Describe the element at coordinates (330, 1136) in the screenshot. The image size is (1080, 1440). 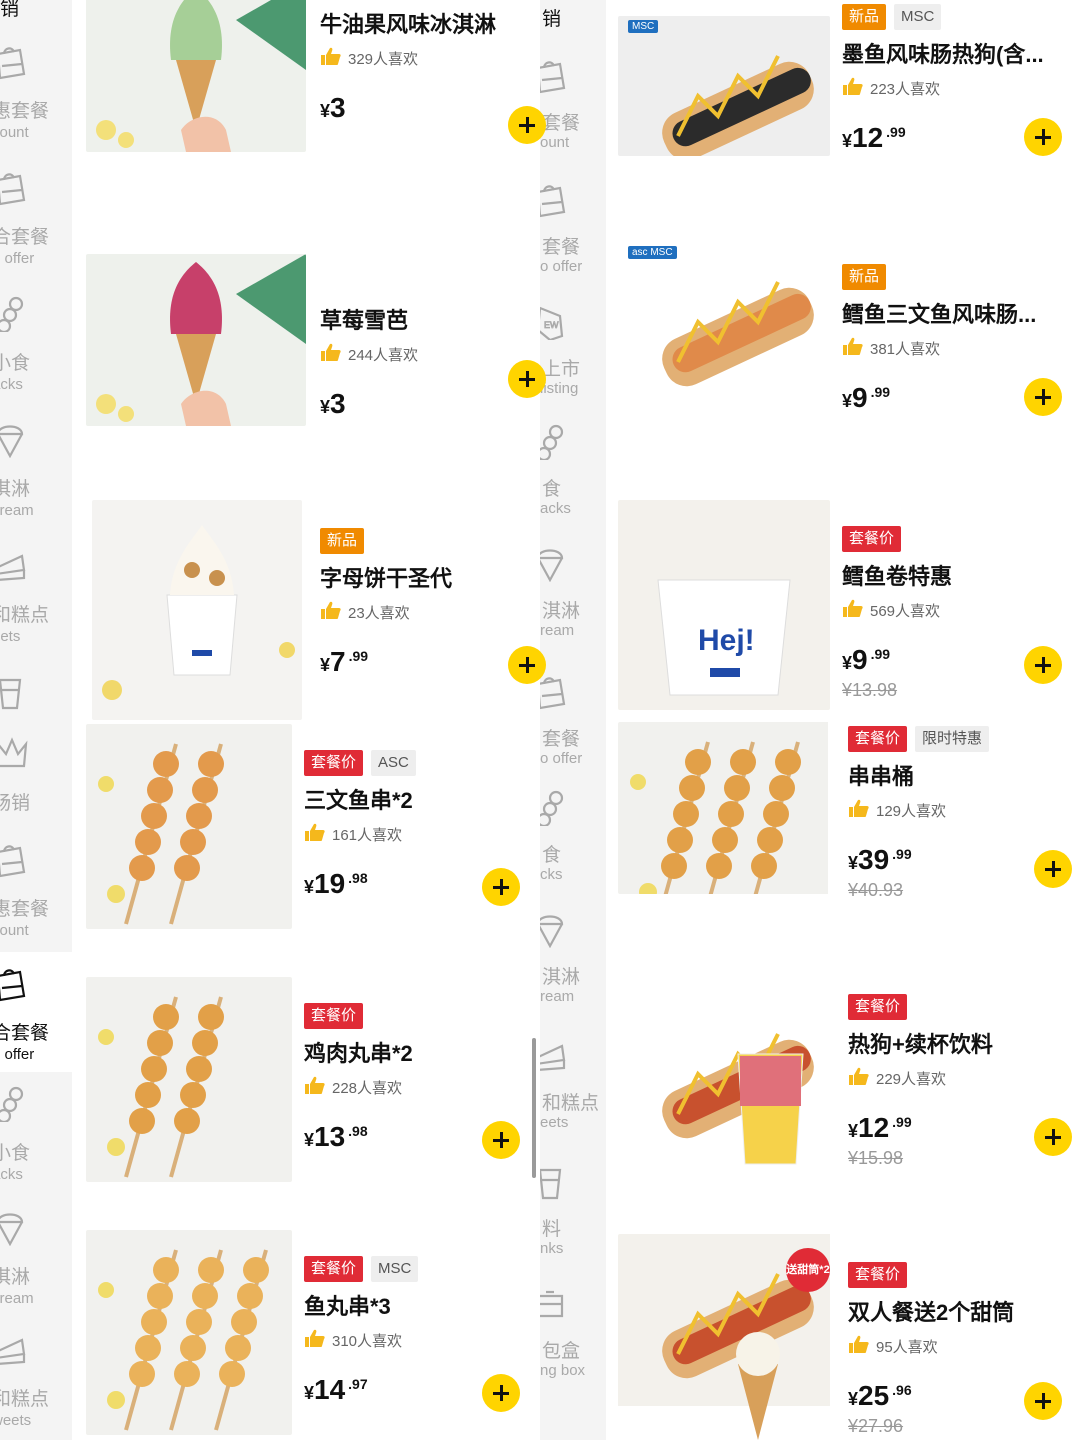
I see `price-integer: 13` at that location.